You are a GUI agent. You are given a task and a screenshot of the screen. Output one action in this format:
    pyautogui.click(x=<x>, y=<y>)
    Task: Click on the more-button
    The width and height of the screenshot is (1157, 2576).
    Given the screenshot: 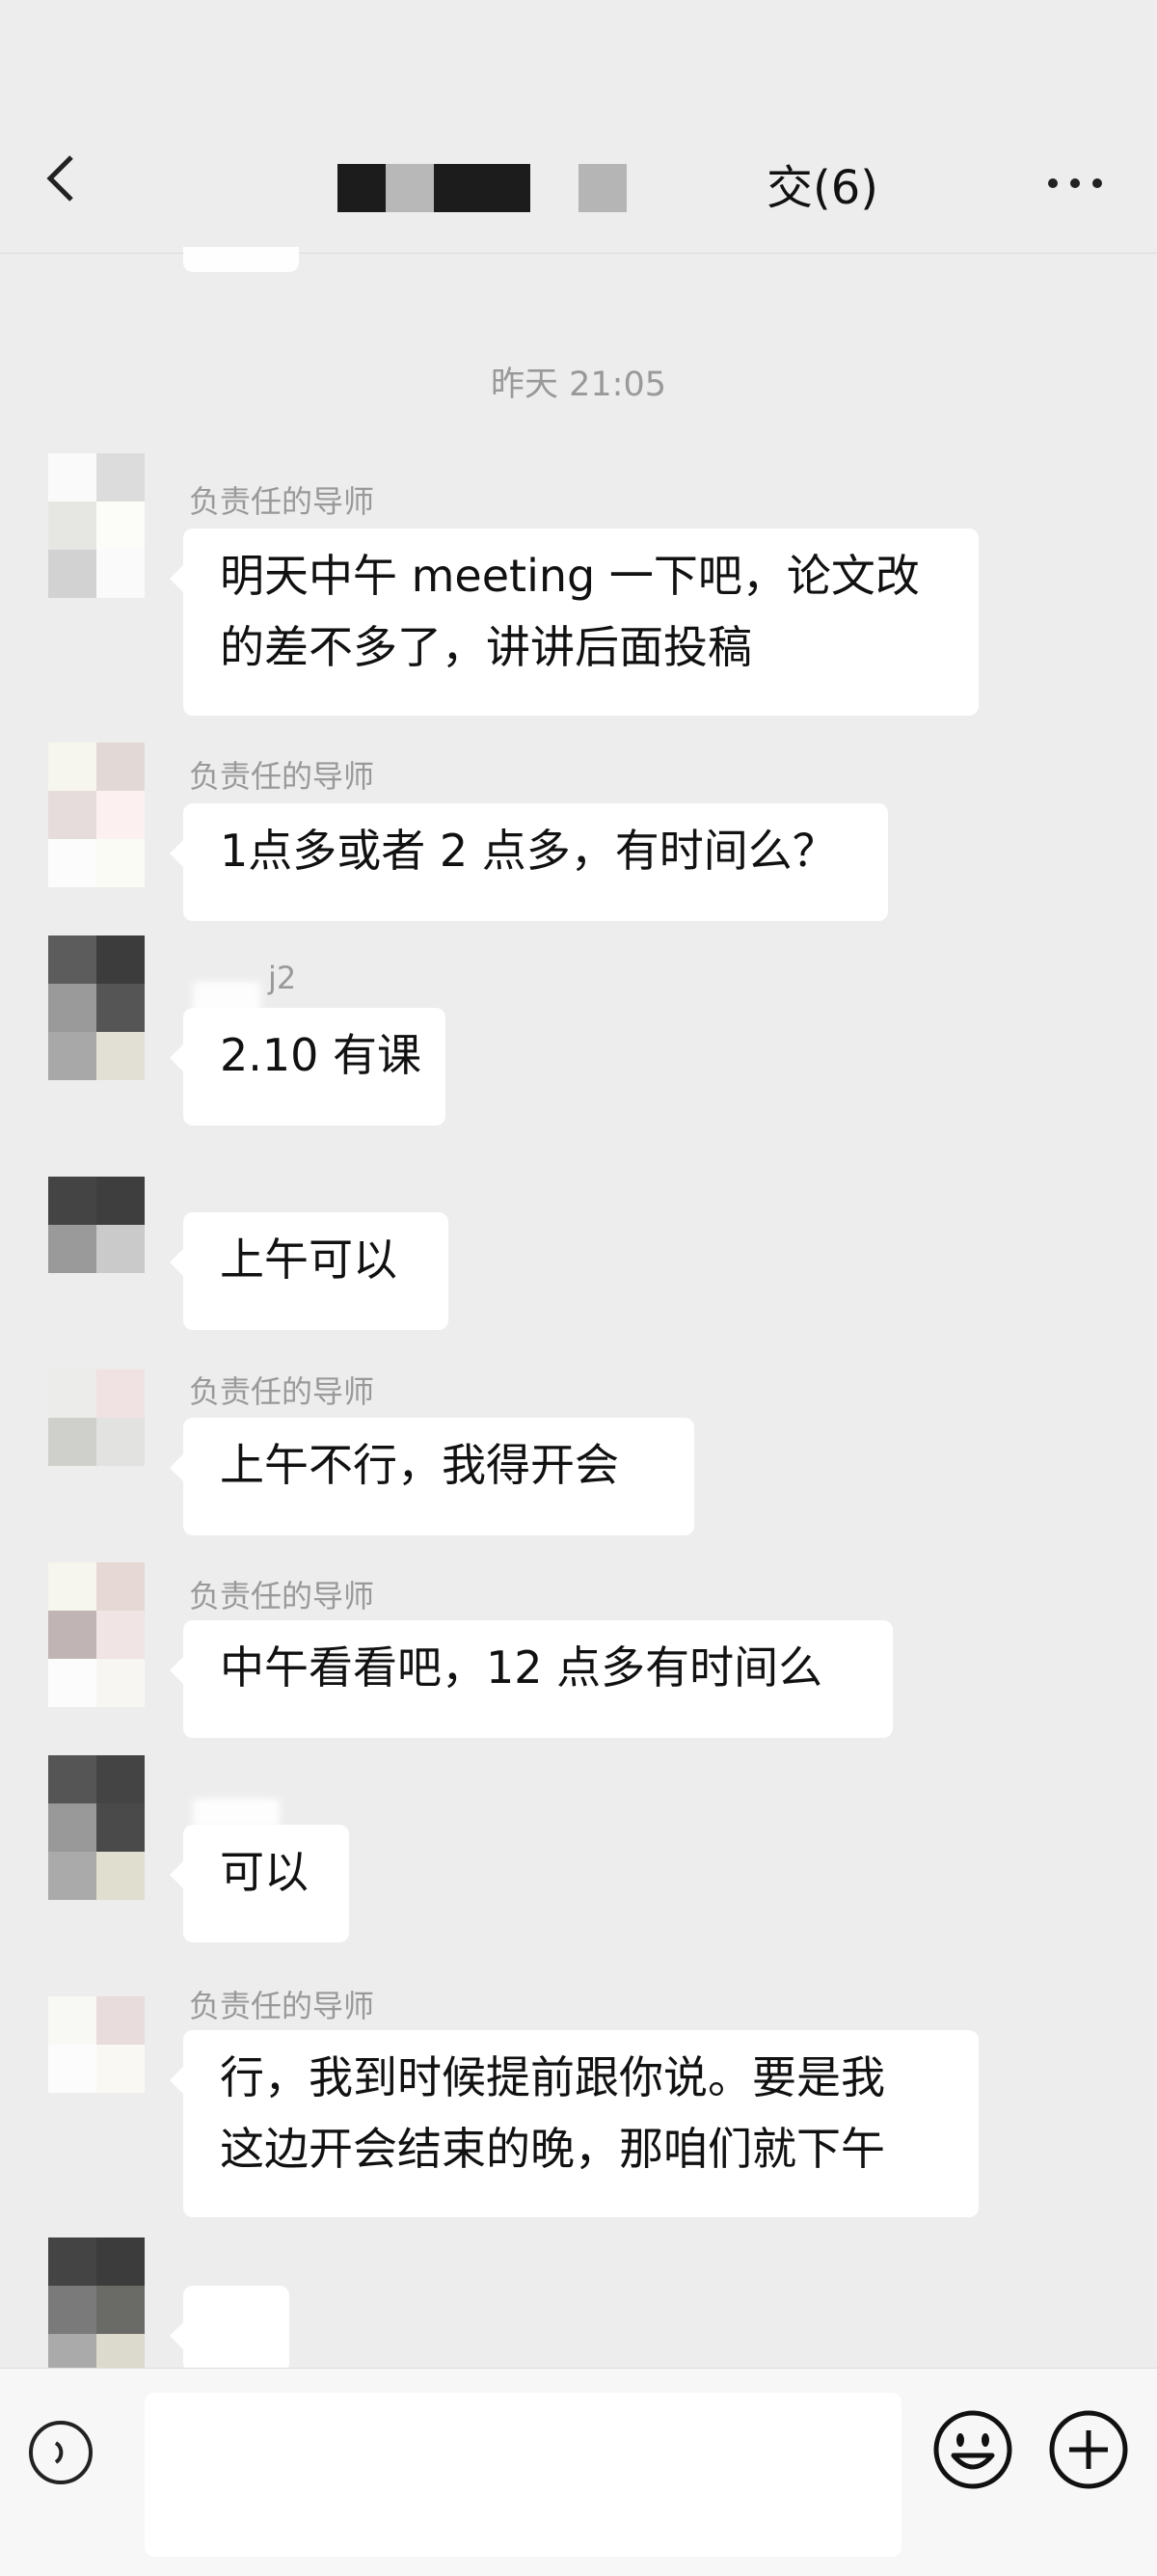 What is the action you would take?
    pyautogui.click(x=1075, y=183)
    